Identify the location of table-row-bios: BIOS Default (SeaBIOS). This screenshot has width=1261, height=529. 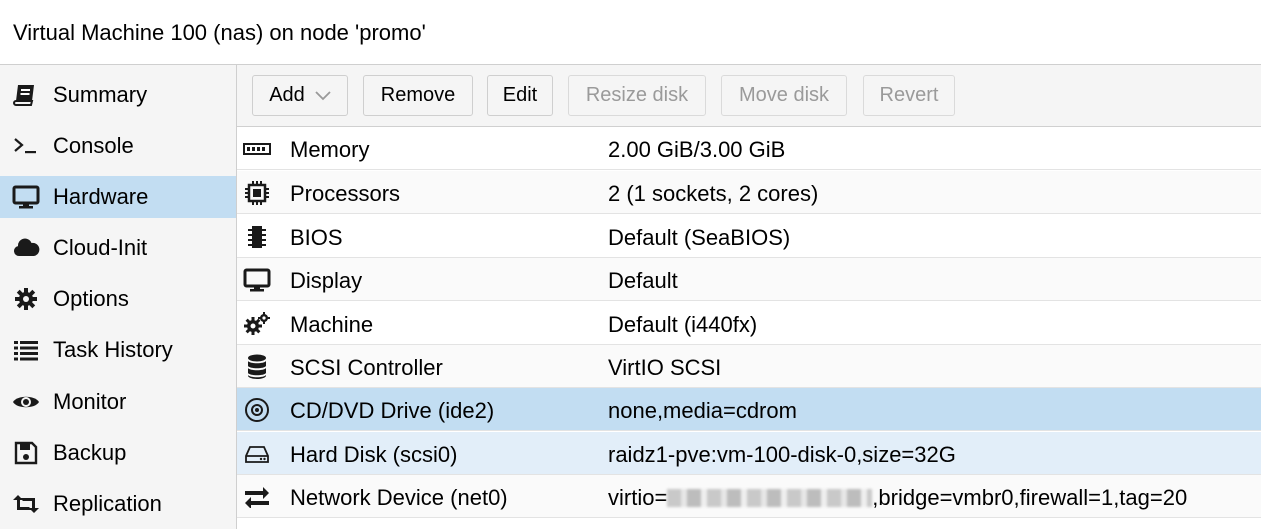
(749, 236).